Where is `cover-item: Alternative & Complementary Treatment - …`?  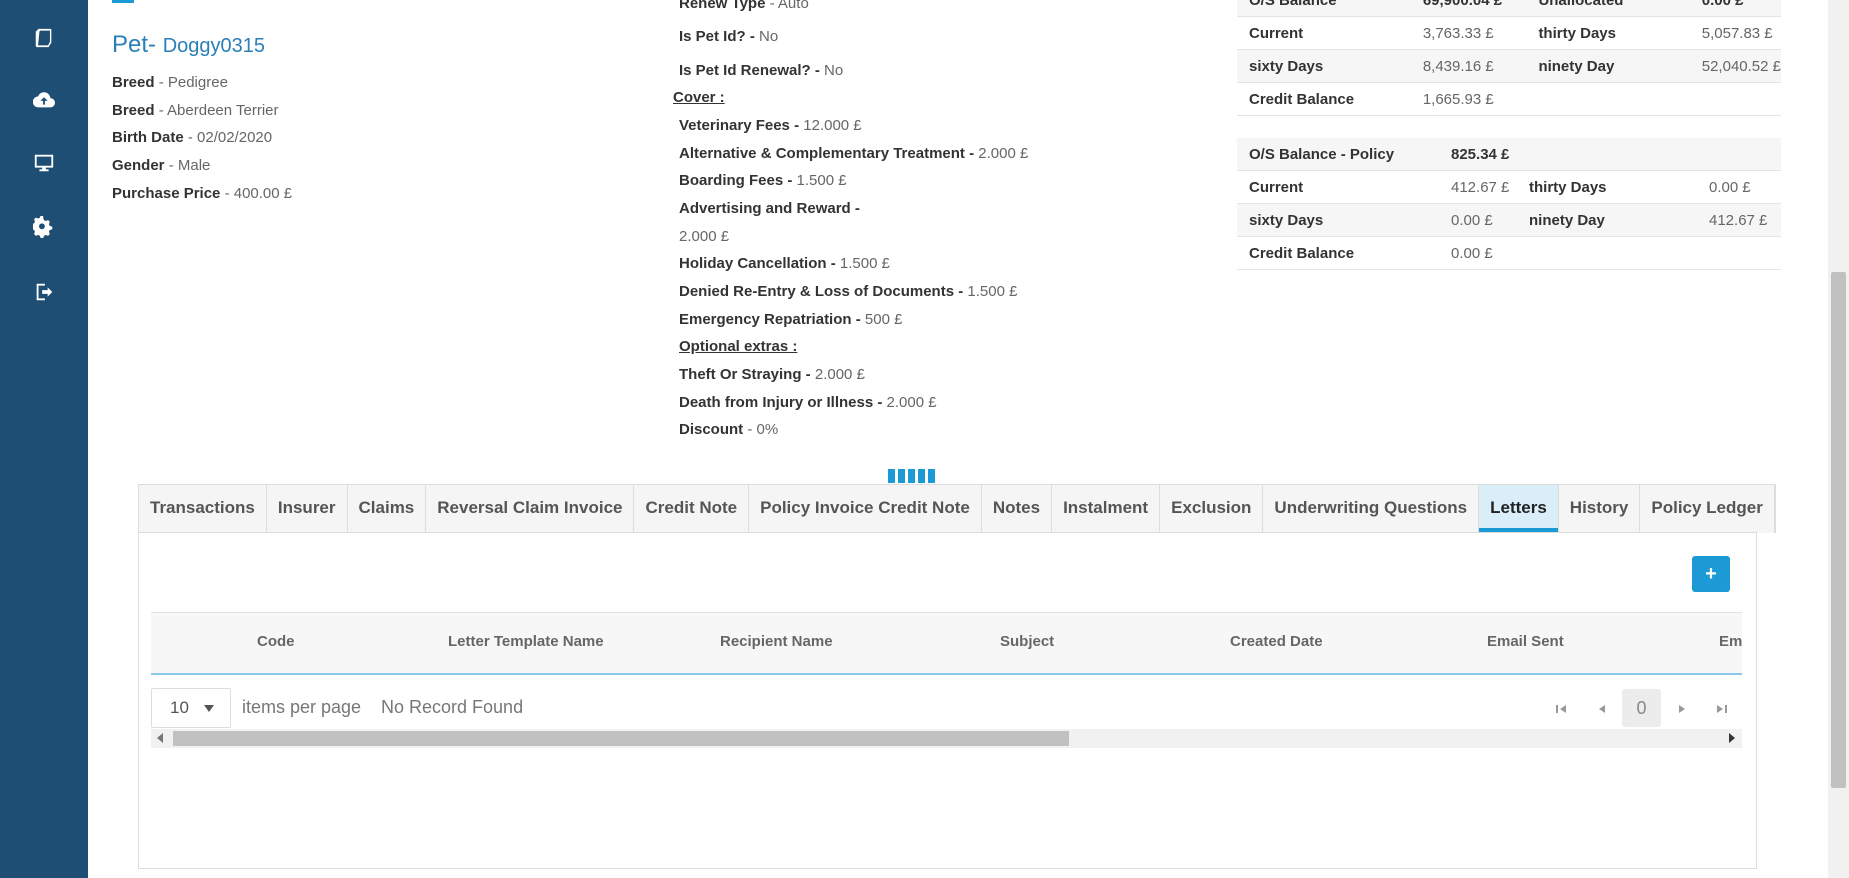 cover-item: Alternative & Complementary Treatment - … is located at coordinates (853, 153).